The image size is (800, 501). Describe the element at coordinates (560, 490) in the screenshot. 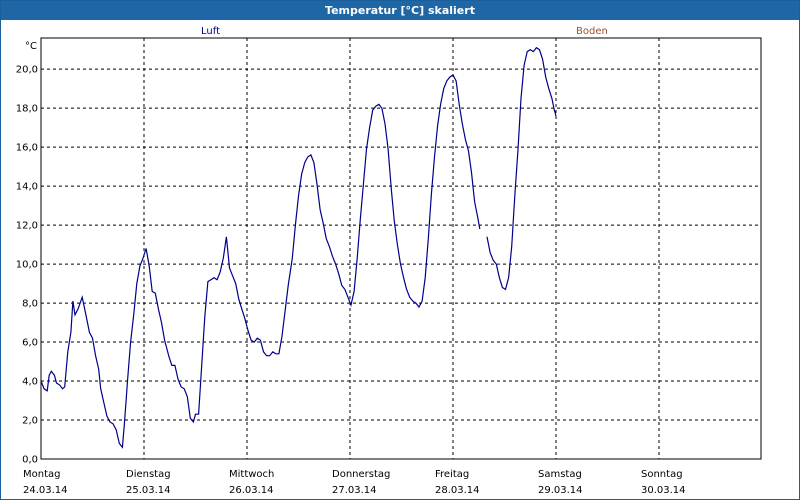

I see `x-tick-date: 29.03.14` at that location.